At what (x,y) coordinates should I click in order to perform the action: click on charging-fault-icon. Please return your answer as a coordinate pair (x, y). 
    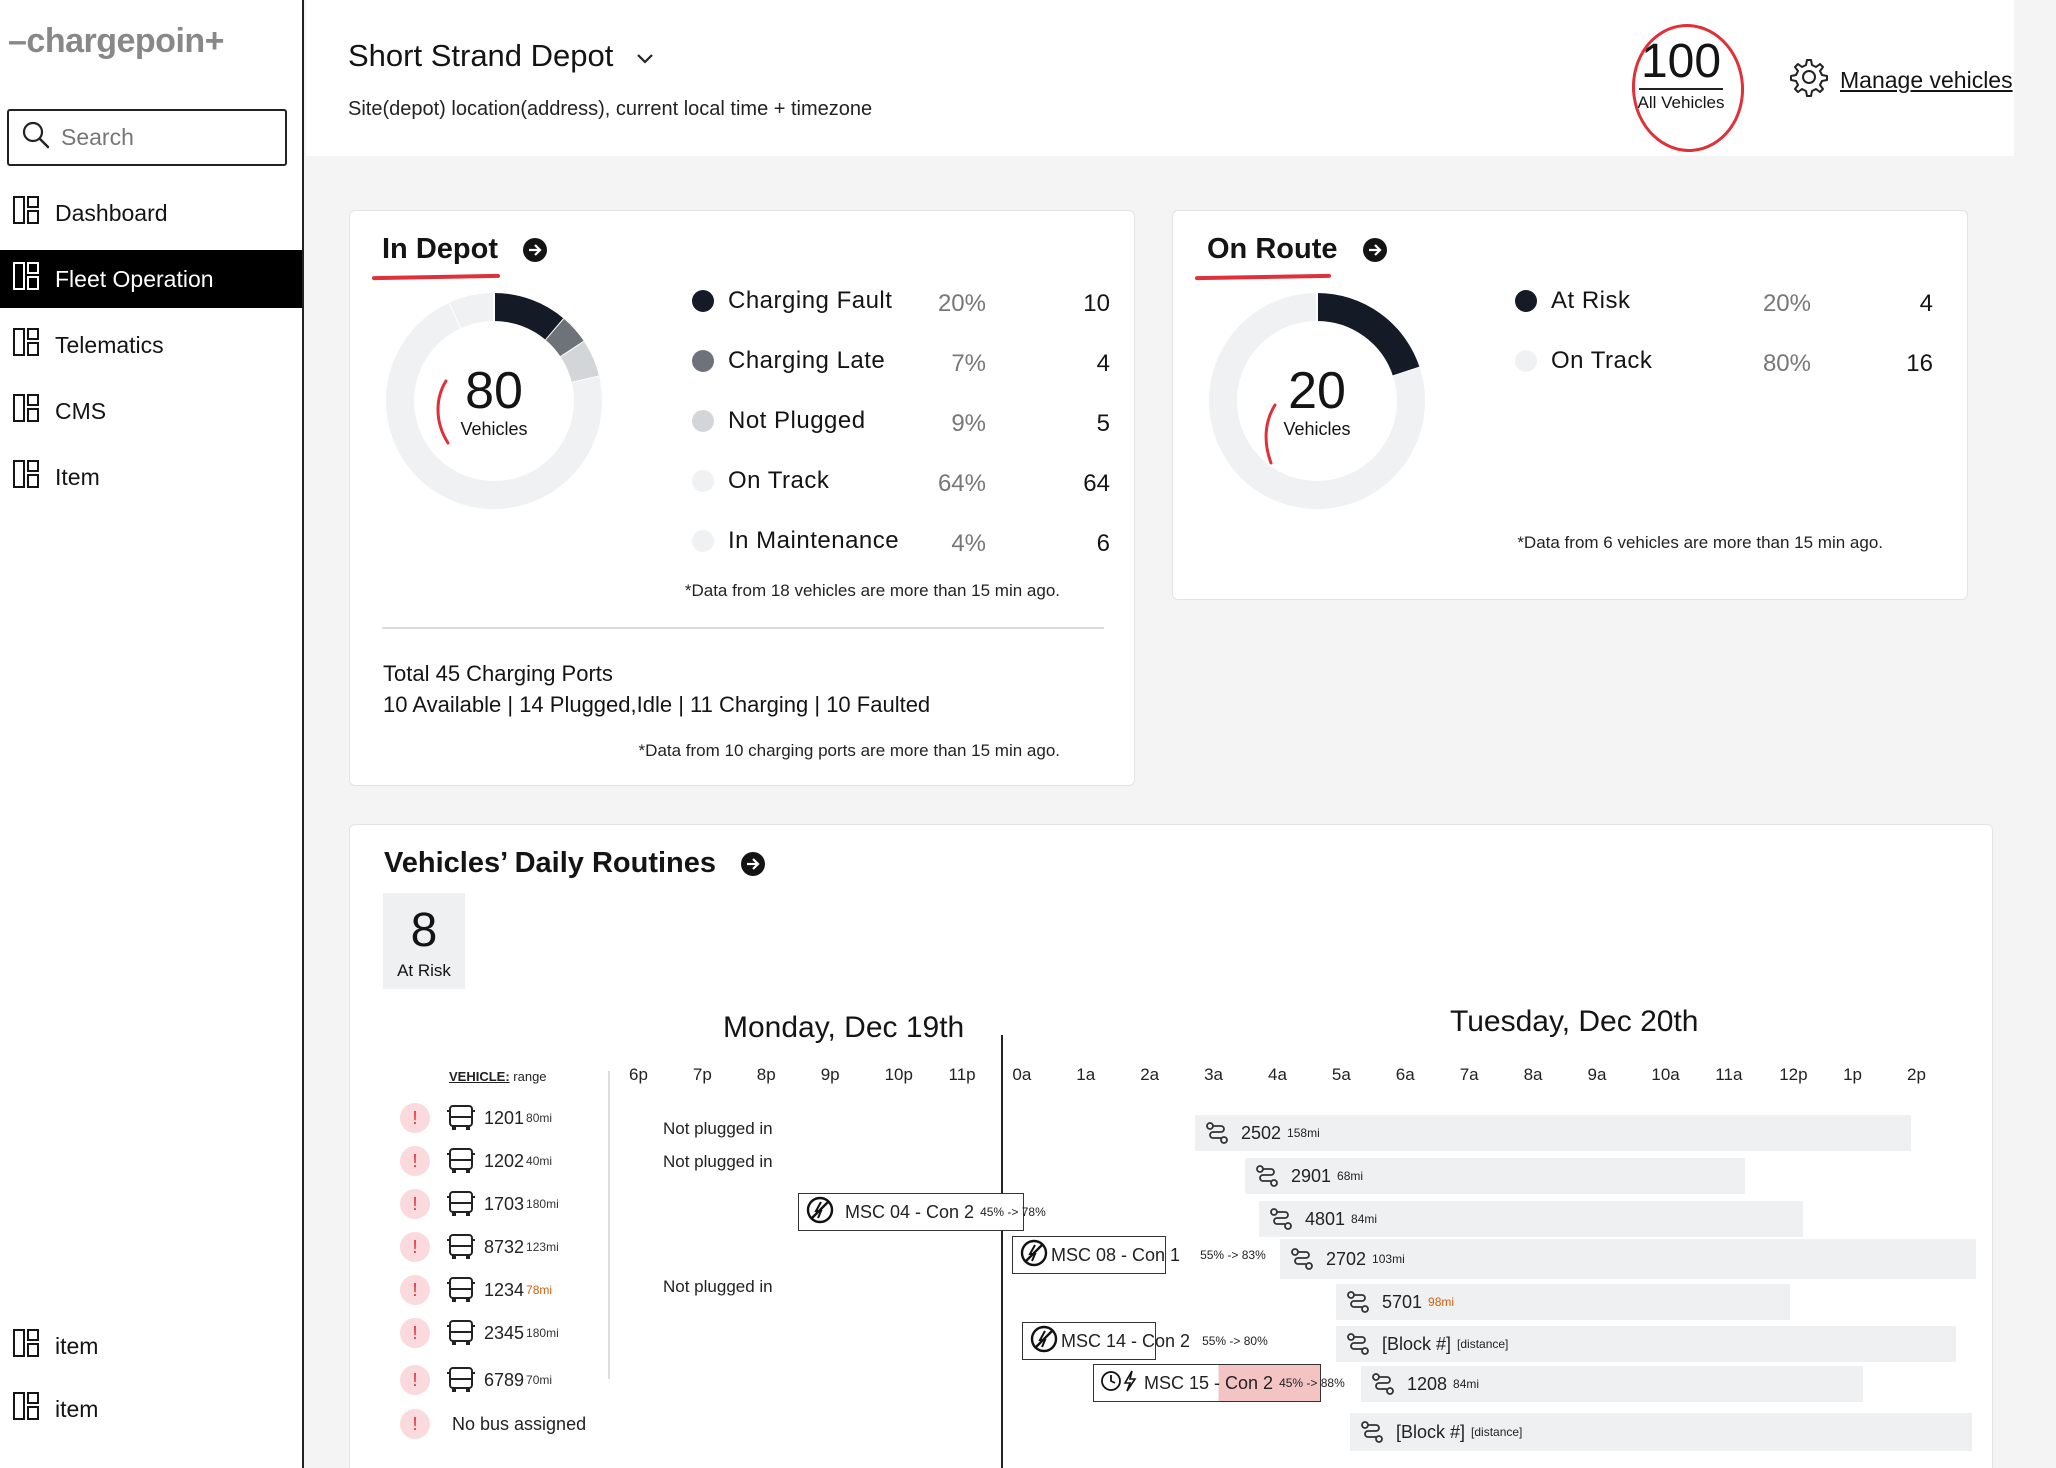
    Looking at the image, I should click on (1044, 1341).